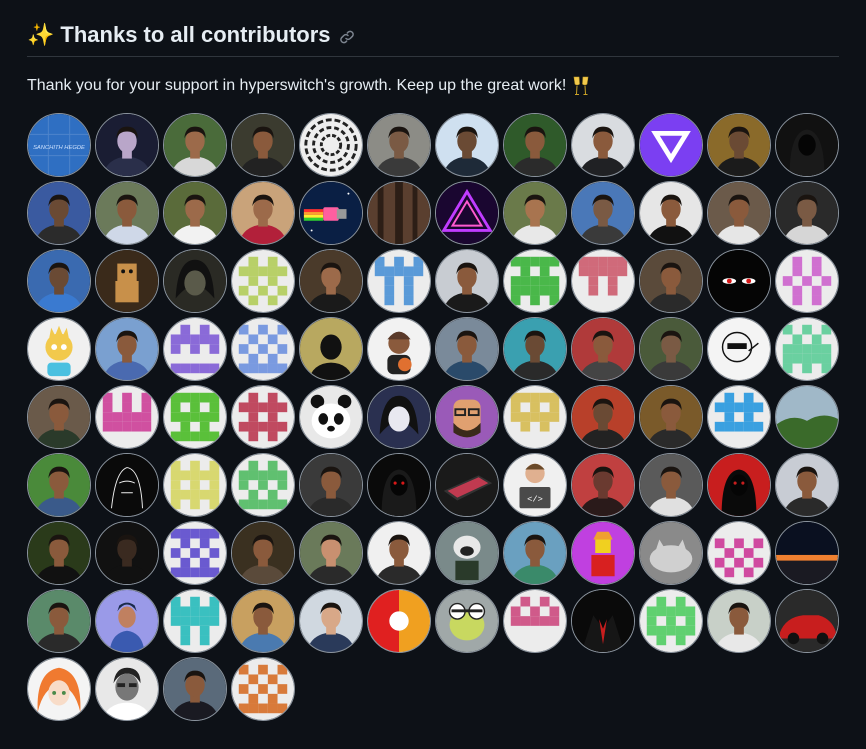 This screenshot has width=866, height=749. Describe the element at coordinates (59, 145) in the screenshot. I see `contributor-avatar: SANCHITH HEGDE` at that location.